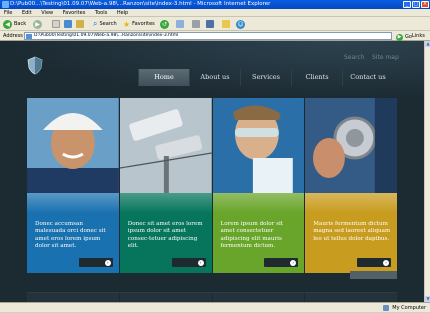  Describe the element at coordinates (122, 13) in the screenshot. I see `menu-help: Help` at that location.